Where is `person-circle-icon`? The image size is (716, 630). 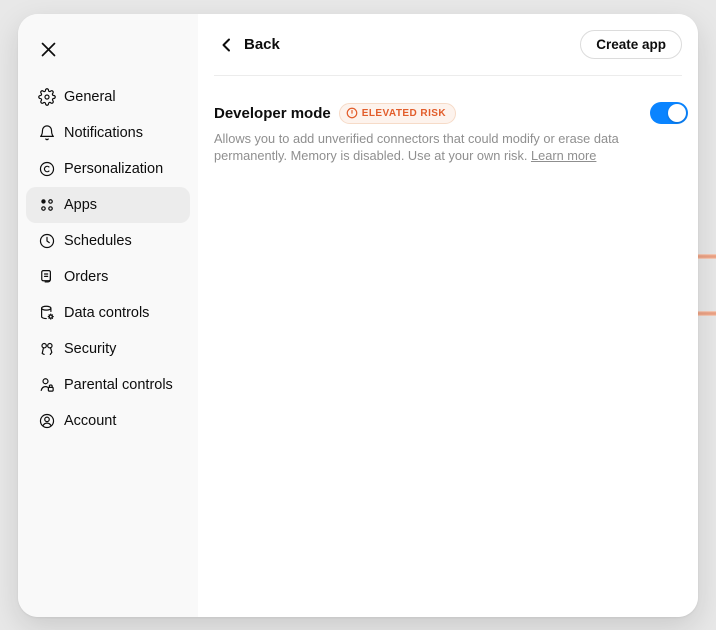 person-circle-icon is located at coordinates (47, 421).